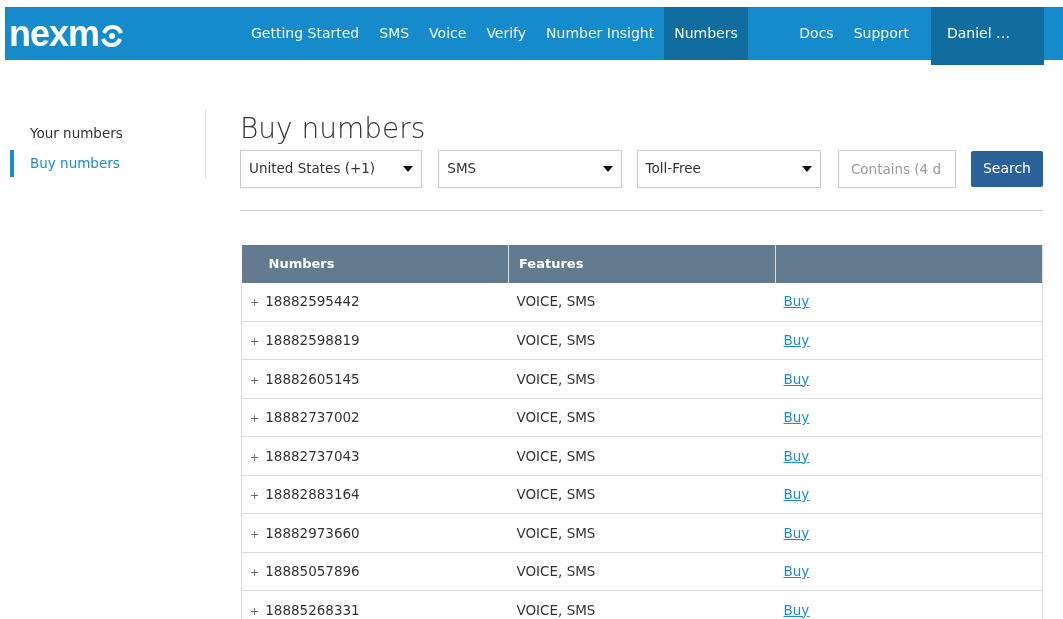 The width and height of the screenshot is (1063, 619). I want to click on number-text: 18882737002, so click(312, 417).